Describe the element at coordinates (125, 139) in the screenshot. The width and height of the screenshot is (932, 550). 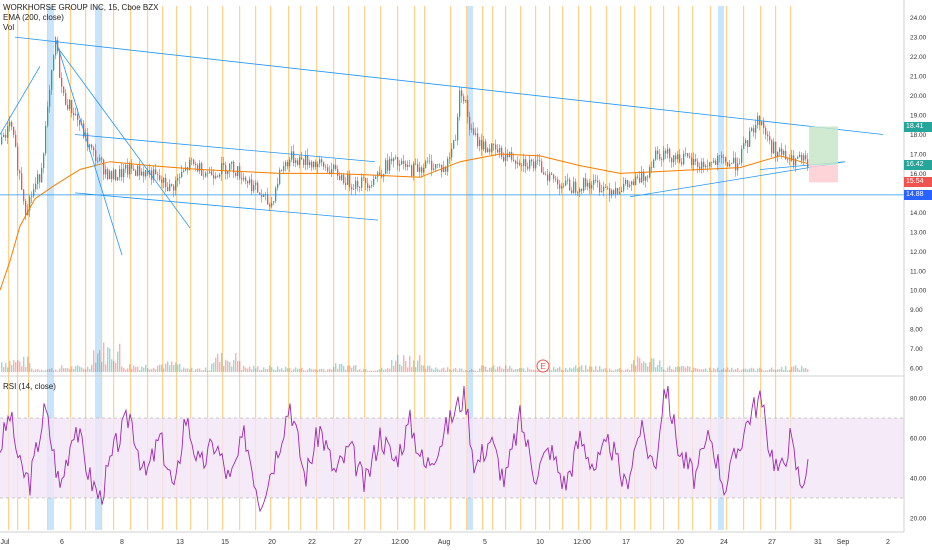
I see `trendline` at that location.